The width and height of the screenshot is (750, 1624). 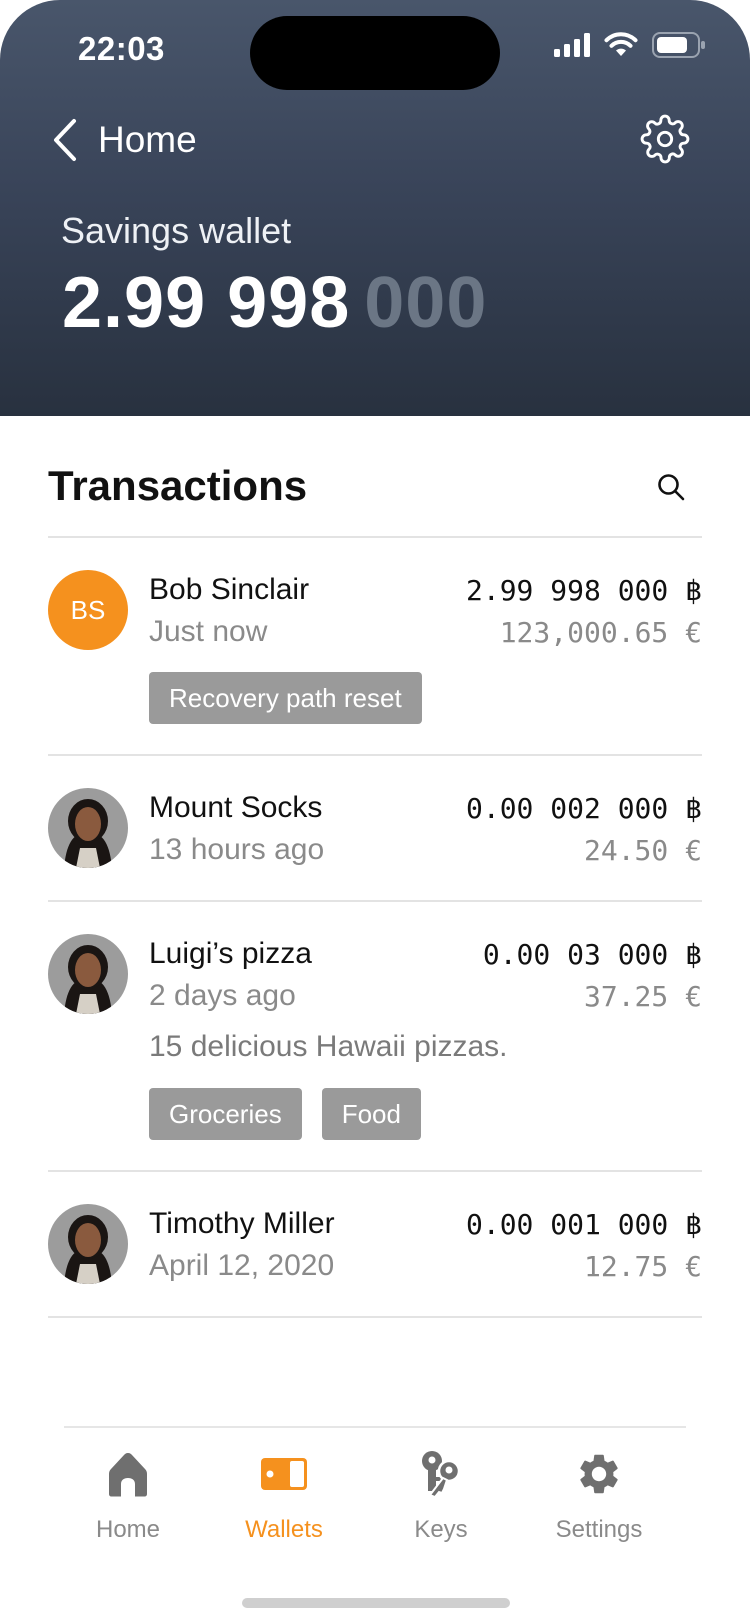 I want to click on status-icons, so click(x=630, y=45).